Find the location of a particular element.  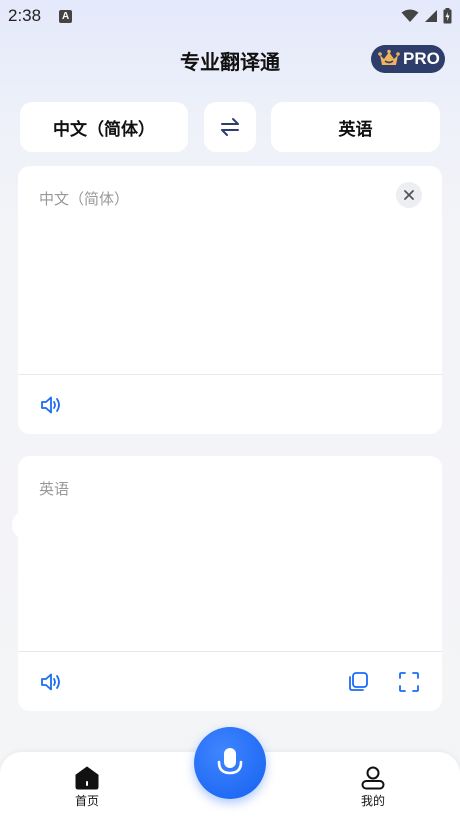

source-input-placeholder: 中文（简体） is located at coordinates (84, 198).